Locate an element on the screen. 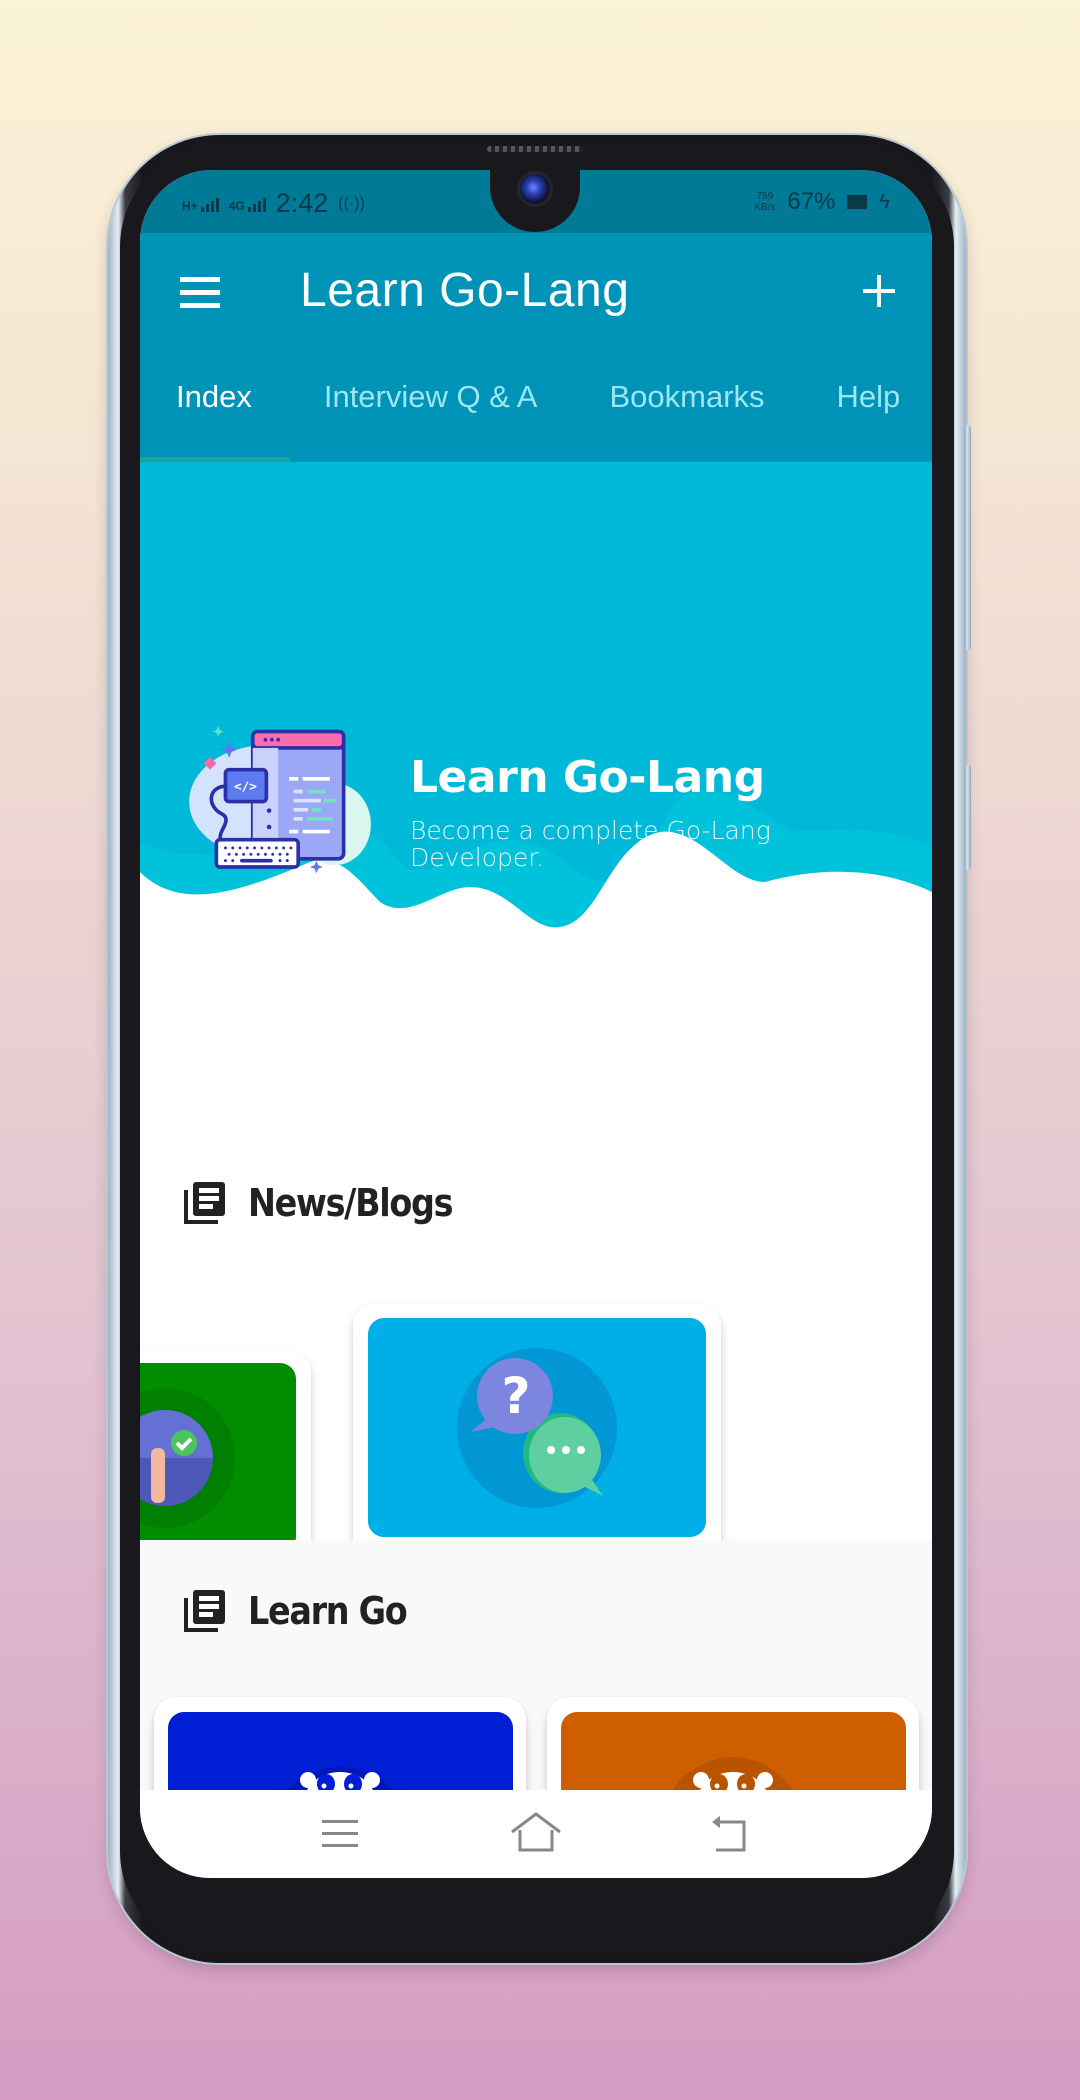 The width and height of the screenshot is (1080, 2100). system-nav-bar is located at coordinates (536, 1834).